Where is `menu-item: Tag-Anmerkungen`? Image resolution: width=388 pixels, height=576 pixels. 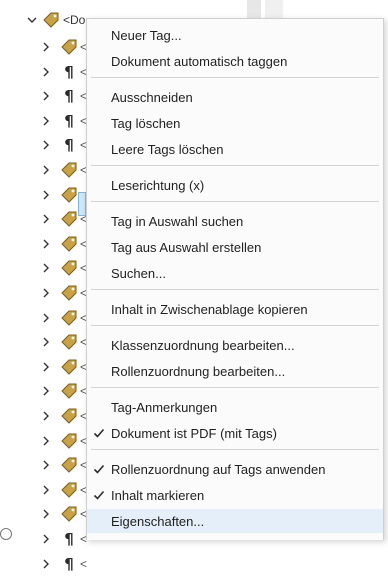 menu-item: Tag-Anmerkungen is located at coordinates (235, 407).